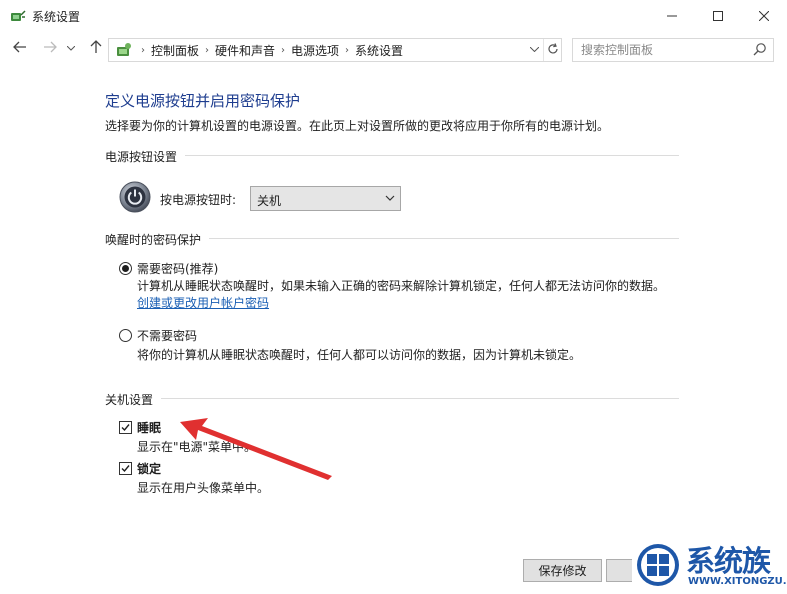  I want to click on breadcrumb-system-settings: 系统设置, so click(379, 50).